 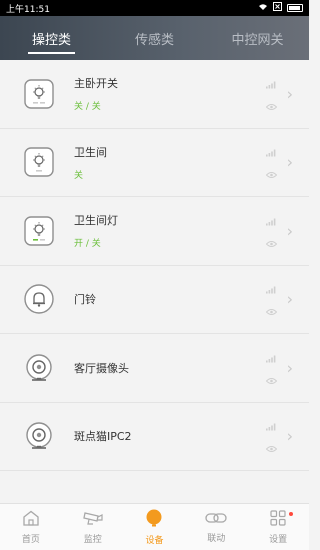 I want to click on device-row-main-bedroom-switch: 主卧开关 关 / 关 ›, so click(x=154, y=94).